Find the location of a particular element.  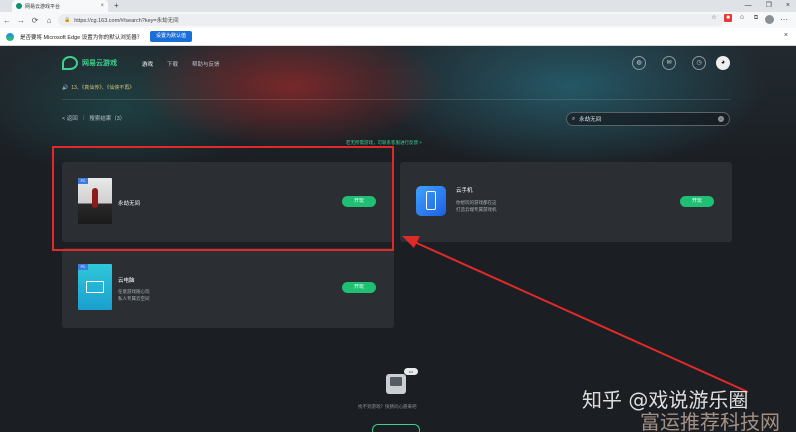

maximize-icon: ❐ is located at coordinates (769, 6).